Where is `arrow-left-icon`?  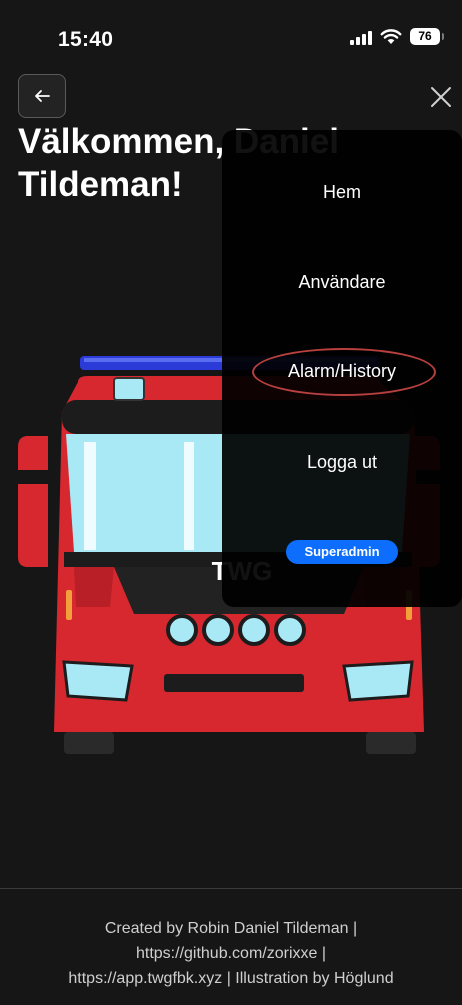 arrow-left-icon is located at coordinates (42, 96).